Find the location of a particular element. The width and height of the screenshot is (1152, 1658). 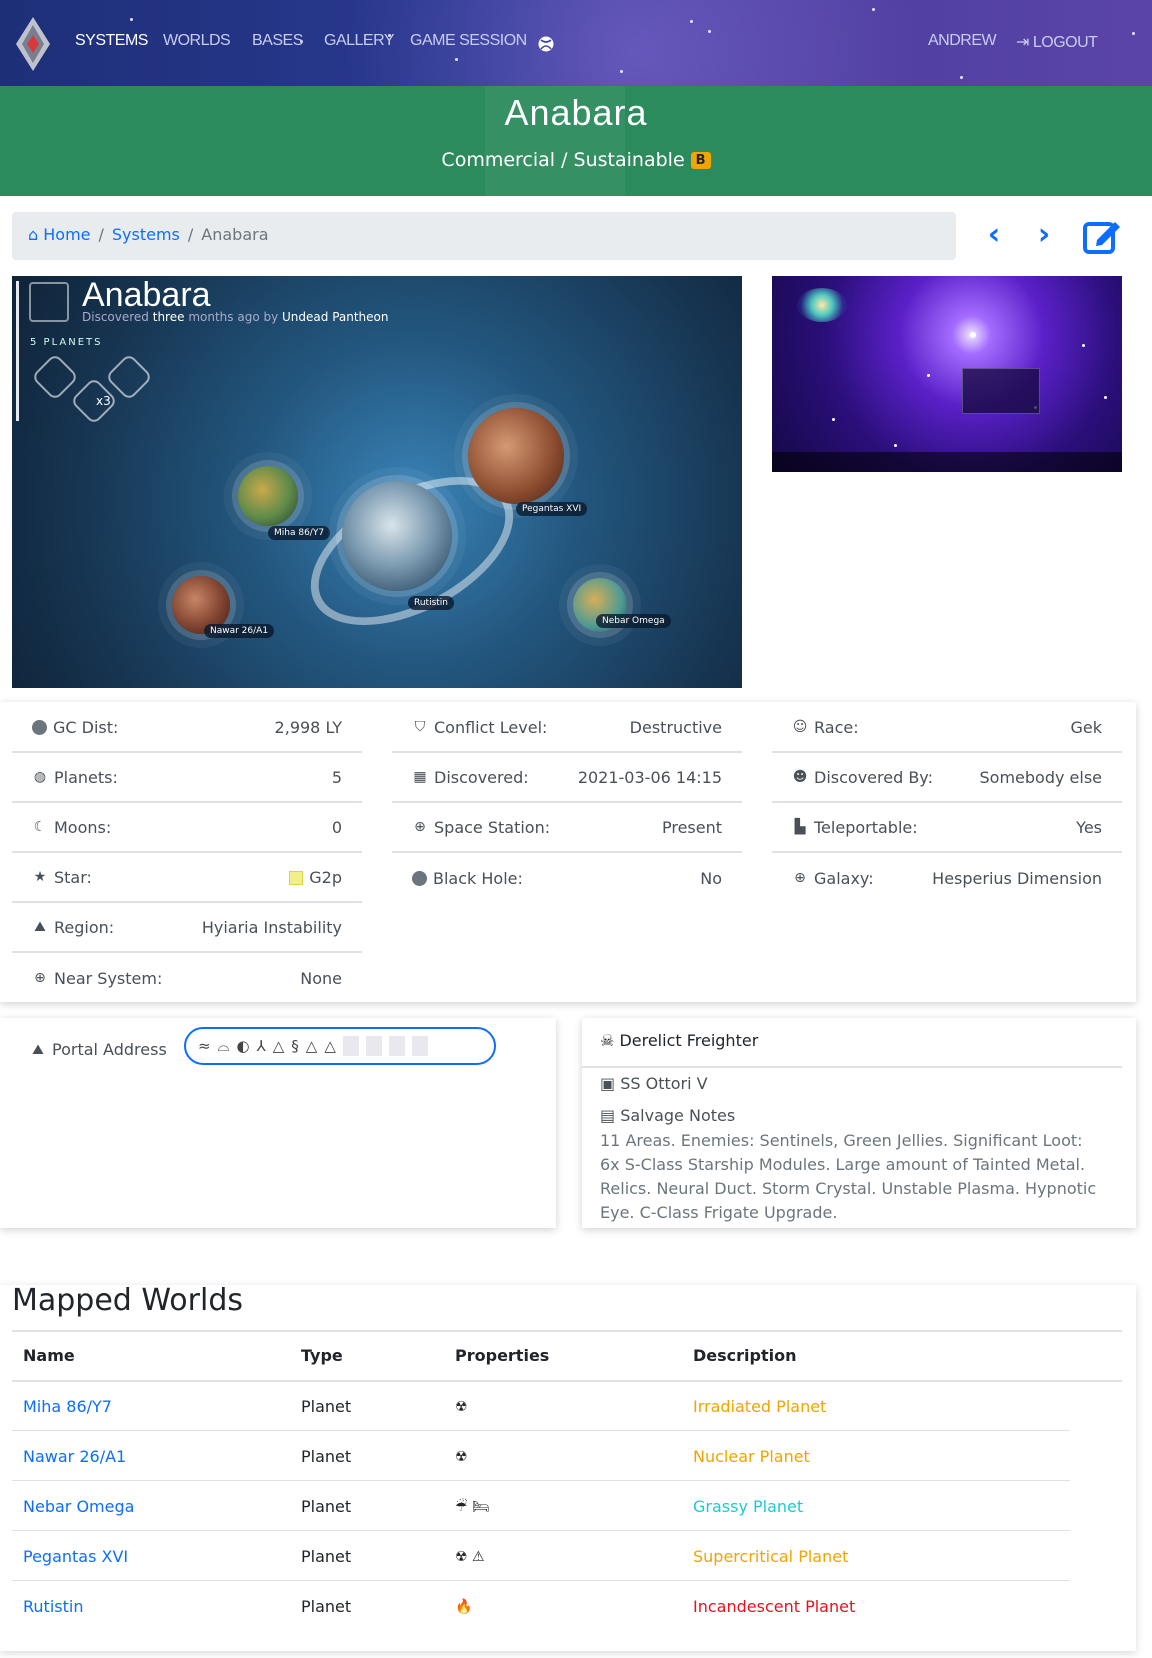

clipboard-icon: ▤ is located at coordinates (610, 1115).